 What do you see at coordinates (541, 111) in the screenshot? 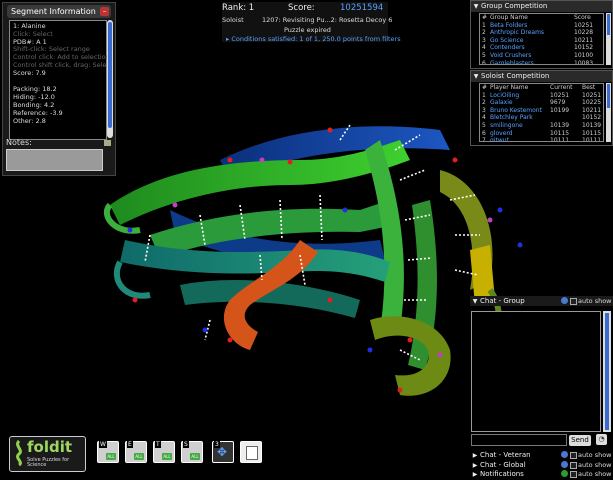
I see `table-row: 3 Bruno Kestemont 10199 10211` at bounding box center [541, 111].